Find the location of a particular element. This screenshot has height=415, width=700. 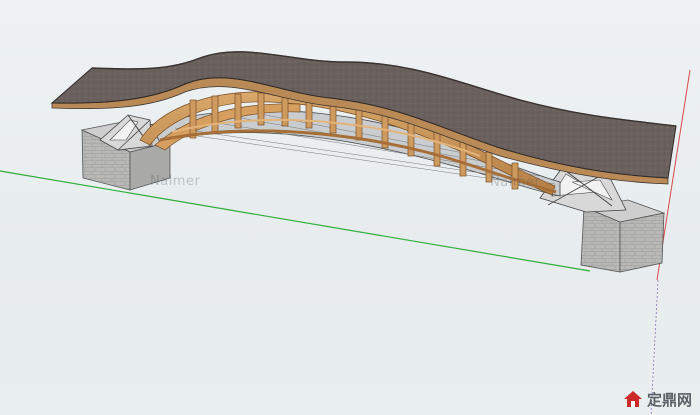

site-watermark: 定鼎网 is located at coordinates (657, 399).